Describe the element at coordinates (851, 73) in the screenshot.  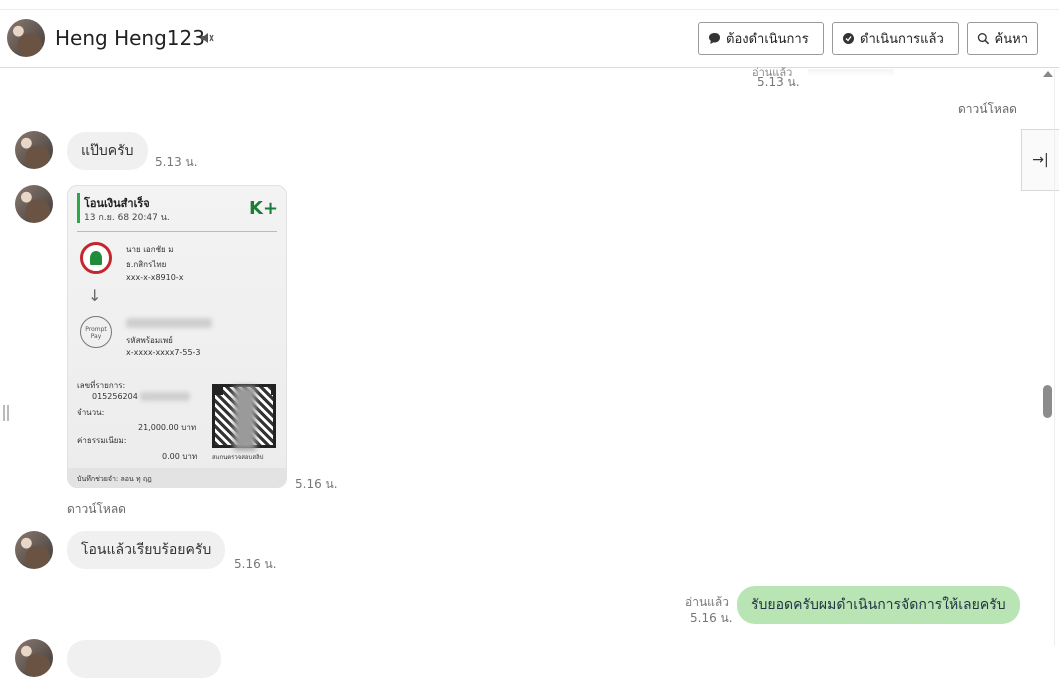
I see `image-thumbnail-cut` at that location.